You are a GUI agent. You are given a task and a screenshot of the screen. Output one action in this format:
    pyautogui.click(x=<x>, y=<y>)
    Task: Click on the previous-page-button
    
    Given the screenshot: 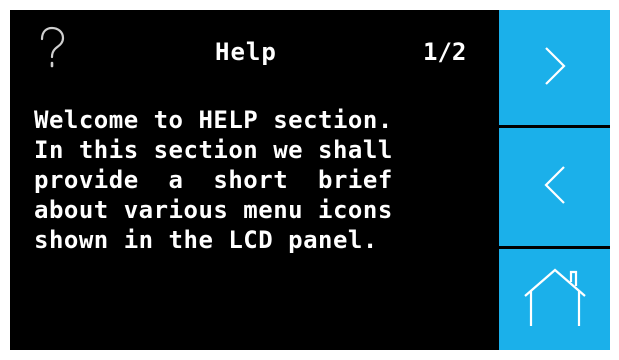 What is the action you would take?
    pyautogui.click(x=554, y=187)
    